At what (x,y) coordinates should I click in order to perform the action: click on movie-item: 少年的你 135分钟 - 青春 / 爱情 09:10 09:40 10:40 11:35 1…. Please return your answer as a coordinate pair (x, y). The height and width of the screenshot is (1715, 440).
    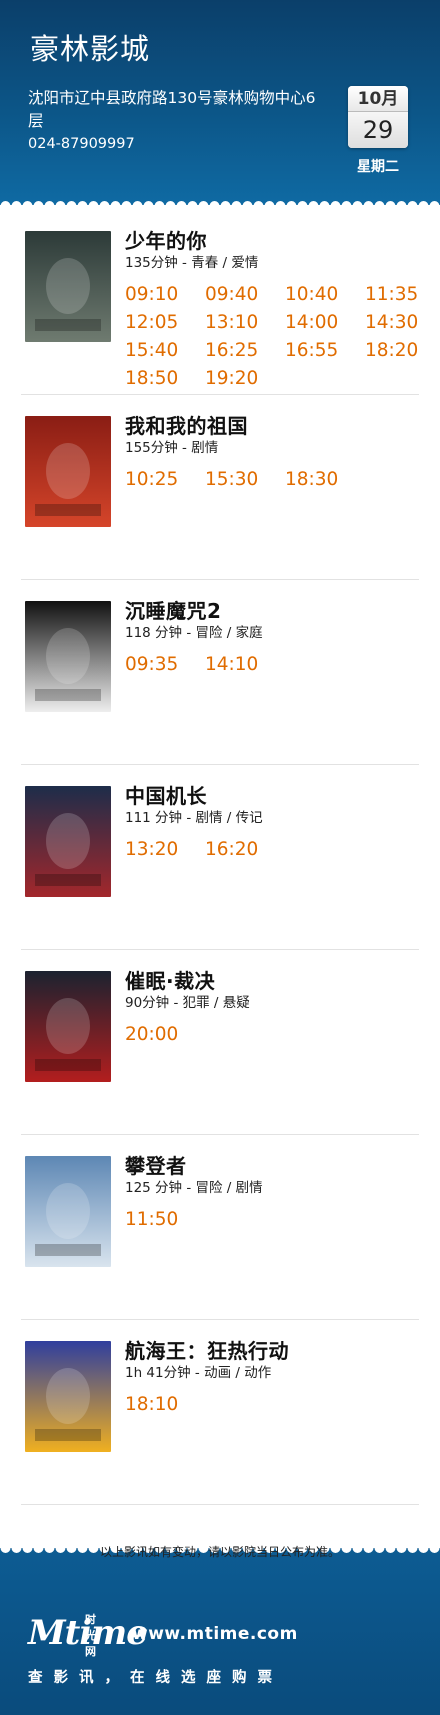
    Looking at the image, I should click on (220, 302).